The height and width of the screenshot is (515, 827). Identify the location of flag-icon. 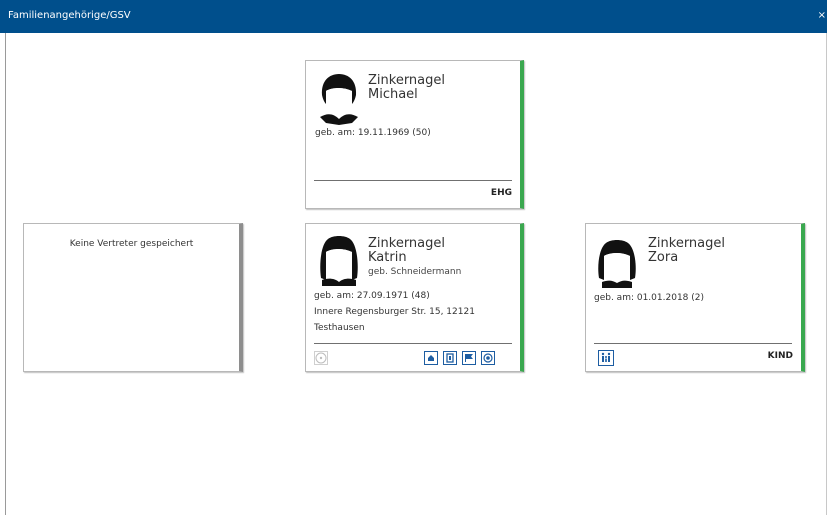
(469, 358).